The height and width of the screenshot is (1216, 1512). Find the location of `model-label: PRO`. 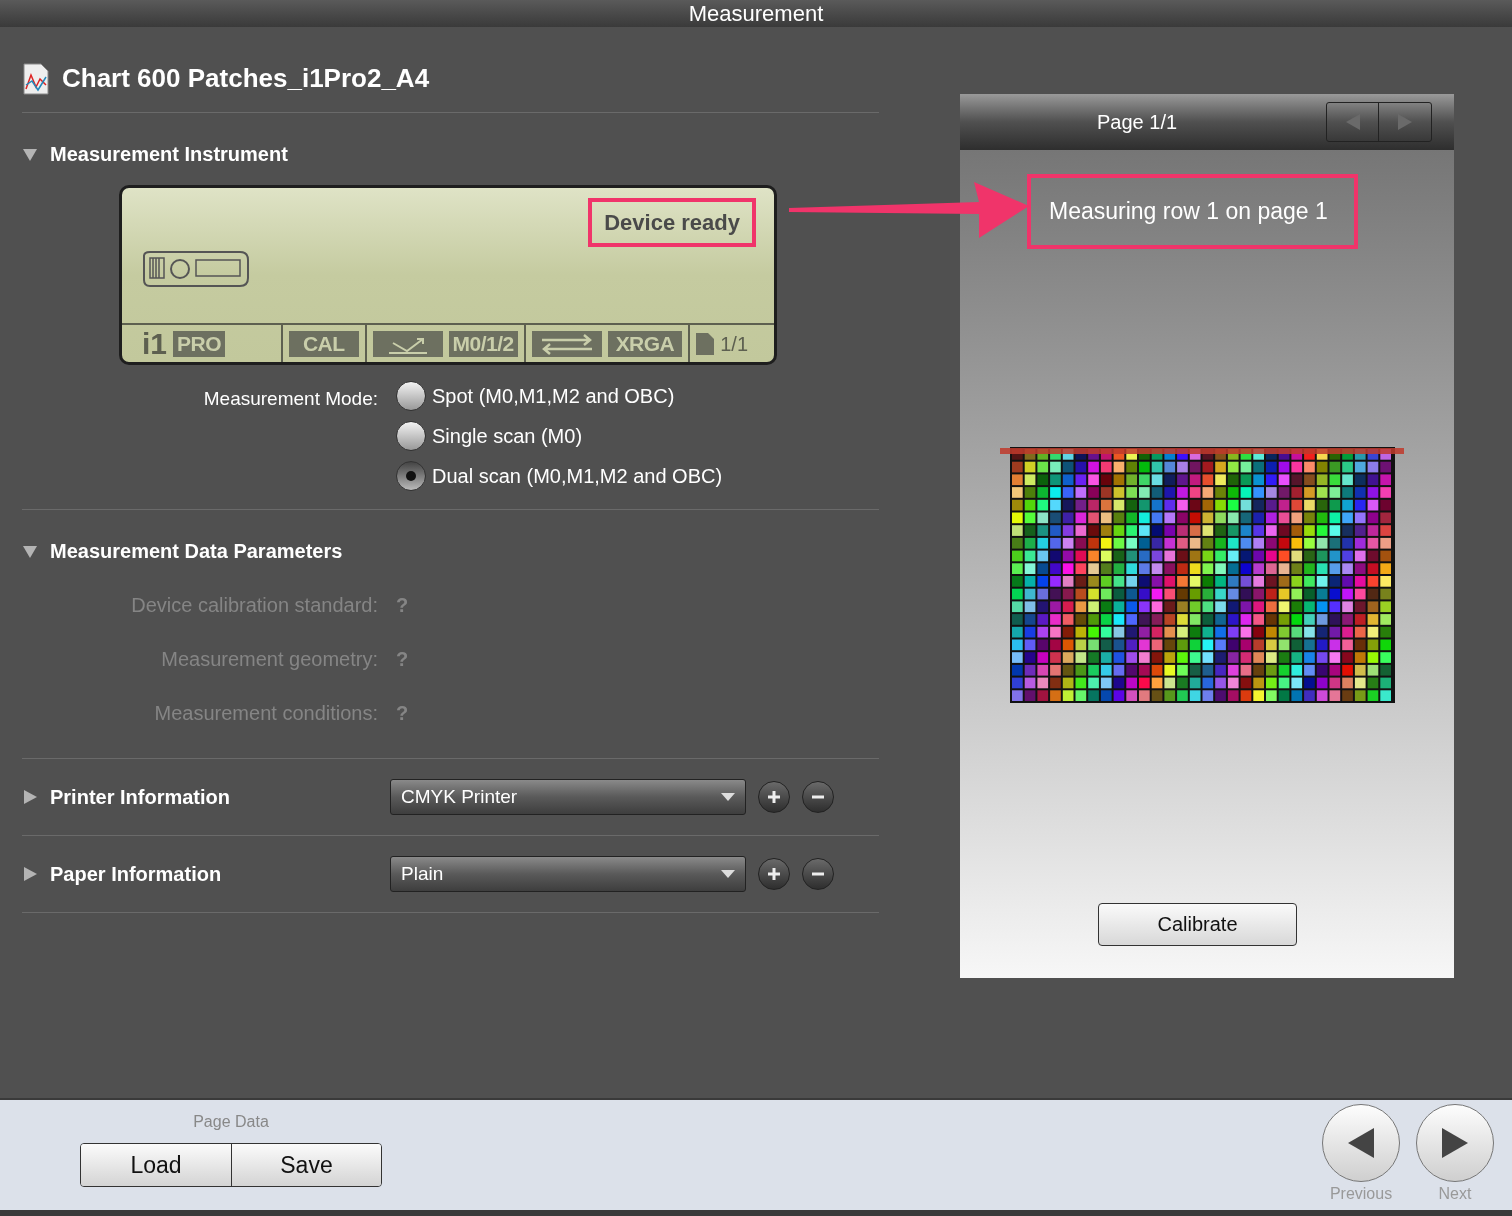

model-label: PRO is located at coordinates (199, 343).